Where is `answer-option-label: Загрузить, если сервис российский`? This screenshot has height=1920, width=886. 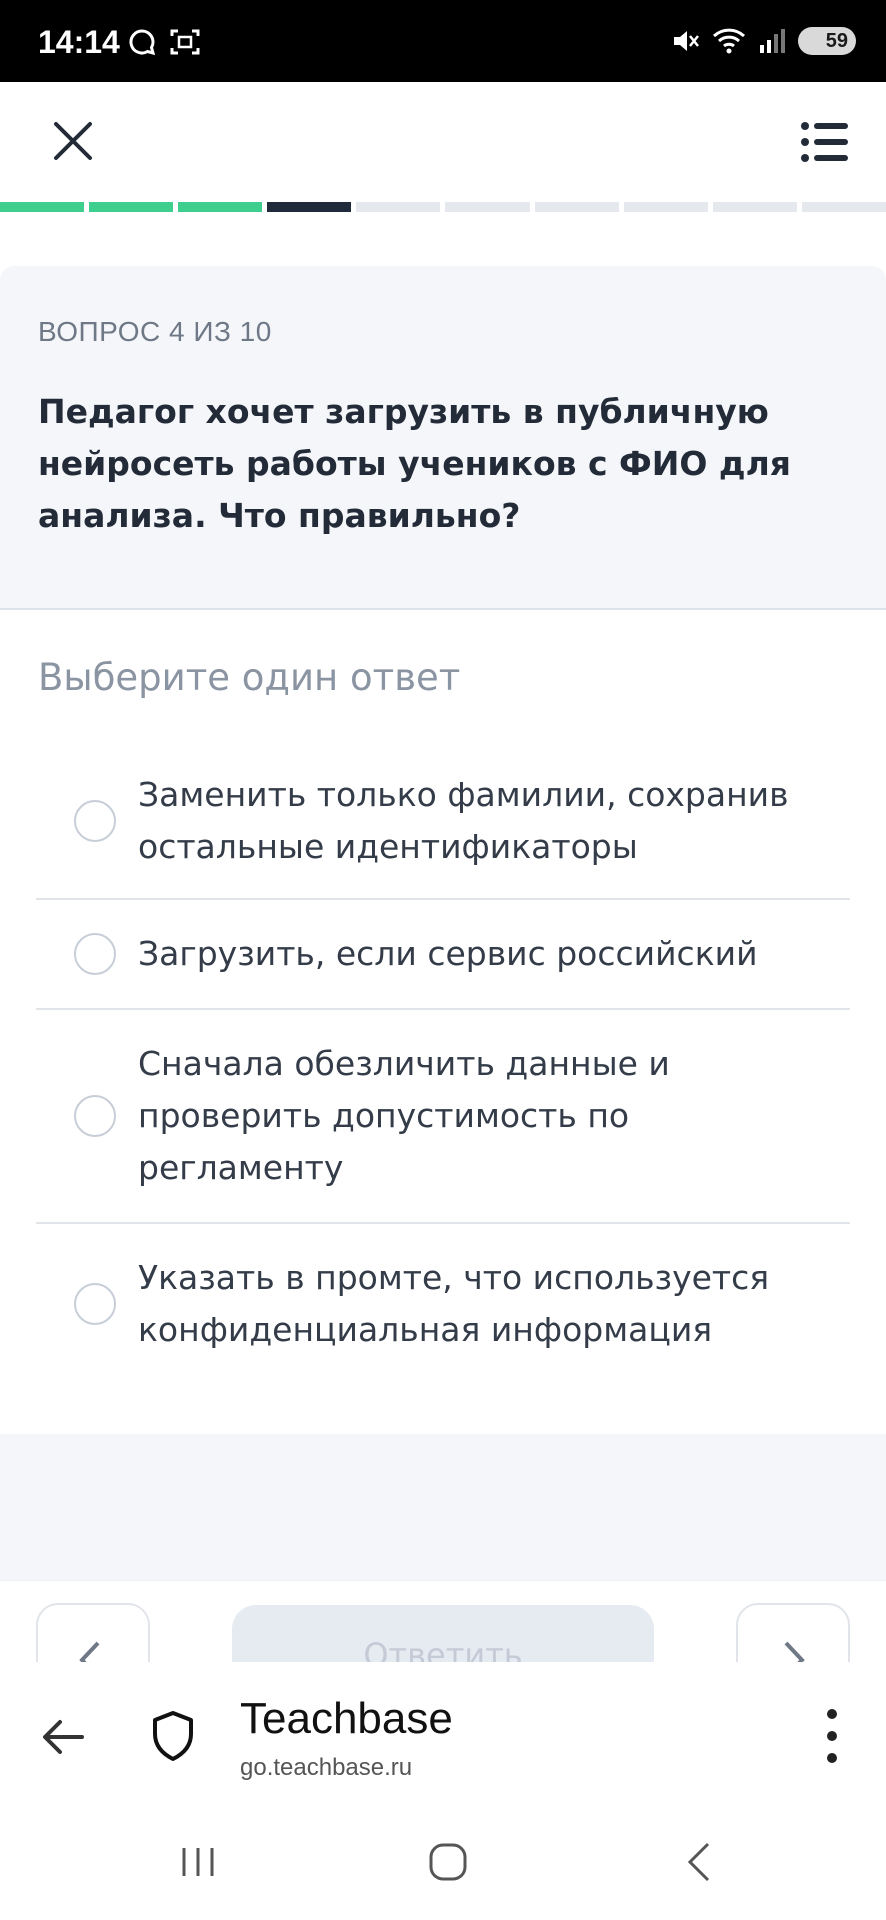
answer-option-label: Загрузить, если сервис российский is located at coordinates (448, 953).